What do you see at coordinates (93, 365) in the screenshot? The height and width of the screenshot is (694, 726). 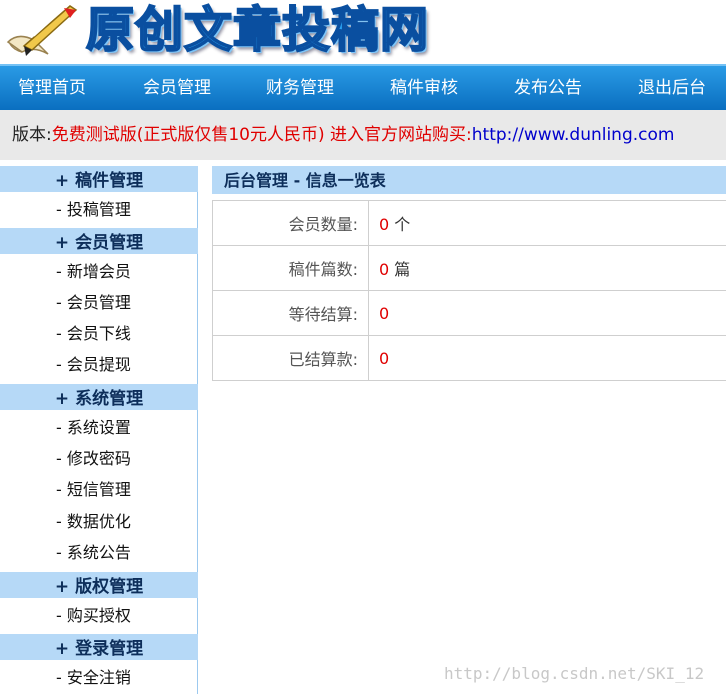 I see `sidebar-item-member-withdrawal: - 会员提现` at bounding box center [93, 365].